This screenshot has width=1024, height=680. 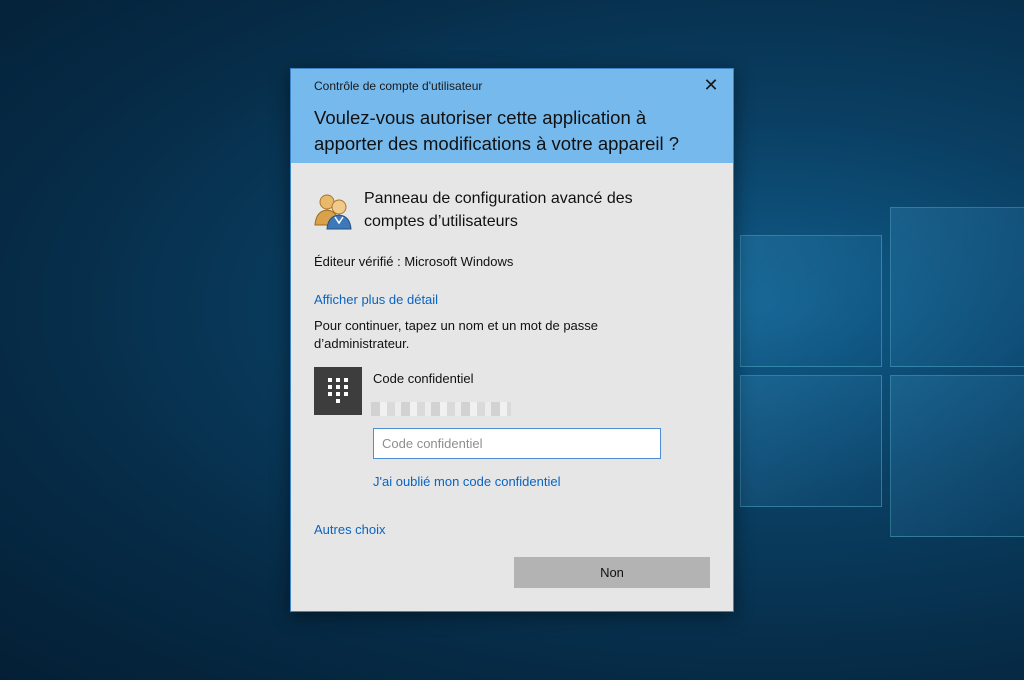 I want to click on forgot-pin-link: J'ai oublié mon code confidentiel, so click(x=467, y=481).